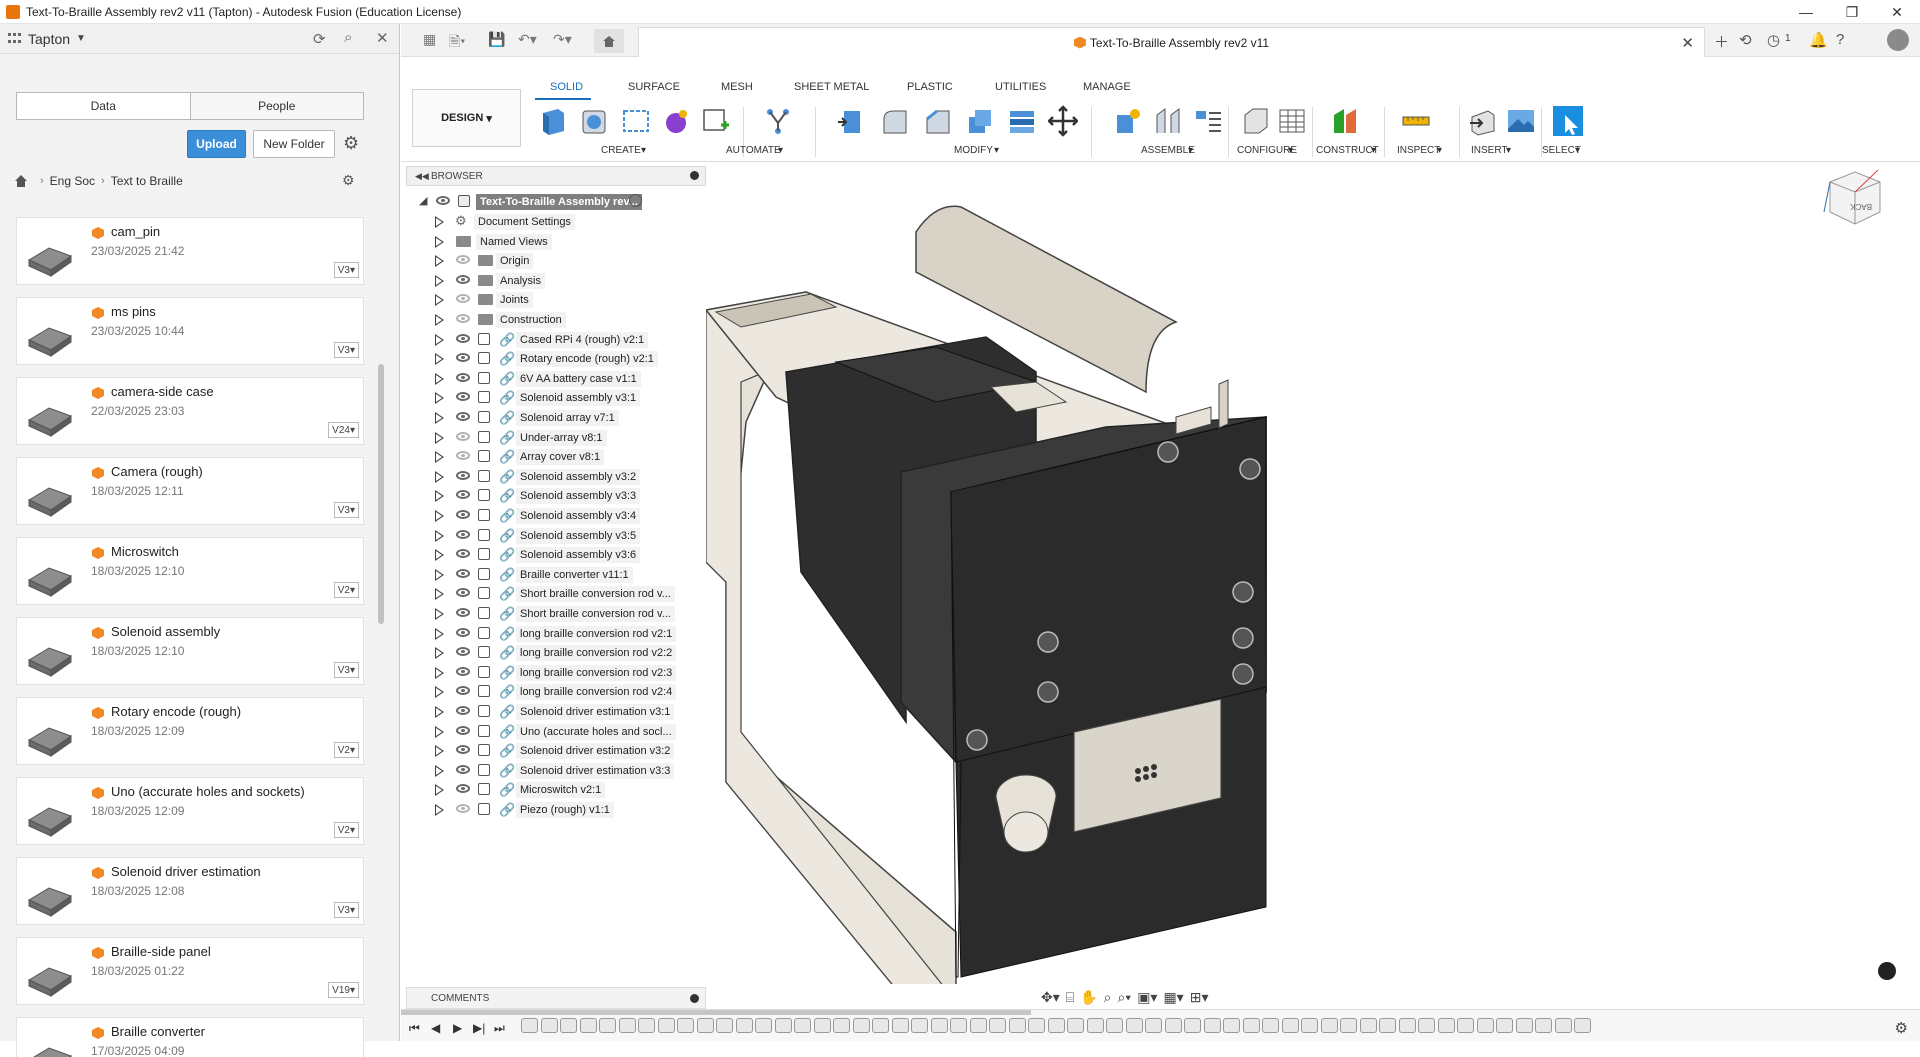  Describe the element at coordinates (553, 121) in the screenshot. I see `new-component-icon` at that location.